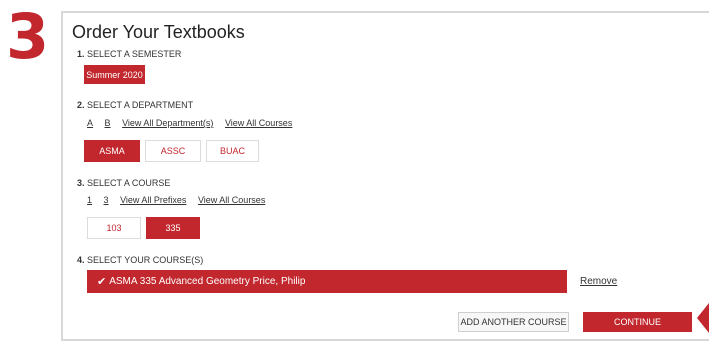 Image resolution: width=709 pixels, height=341 pixels. I want to click on add-another-course-button: ADD ANOTHER COURSE, so click(513, 322).